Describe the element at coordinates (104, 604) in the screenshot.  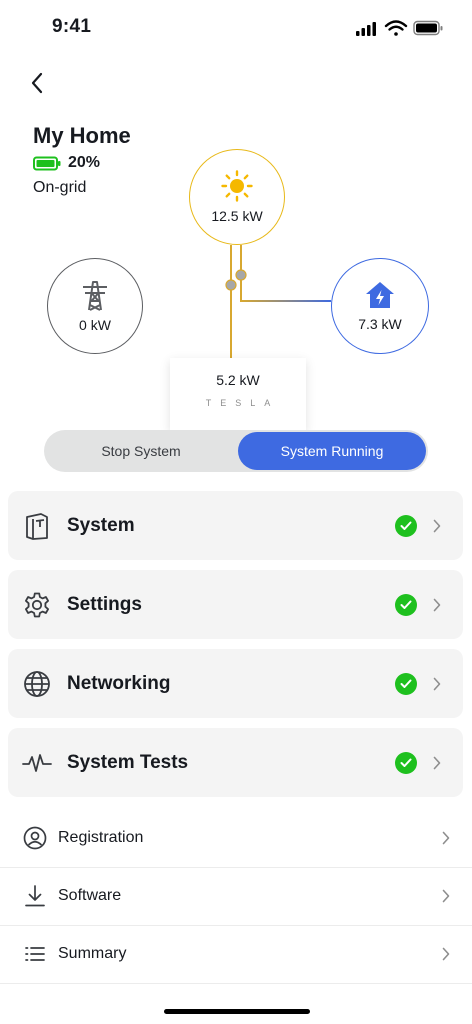
I see `card-label: Settings` at that location.